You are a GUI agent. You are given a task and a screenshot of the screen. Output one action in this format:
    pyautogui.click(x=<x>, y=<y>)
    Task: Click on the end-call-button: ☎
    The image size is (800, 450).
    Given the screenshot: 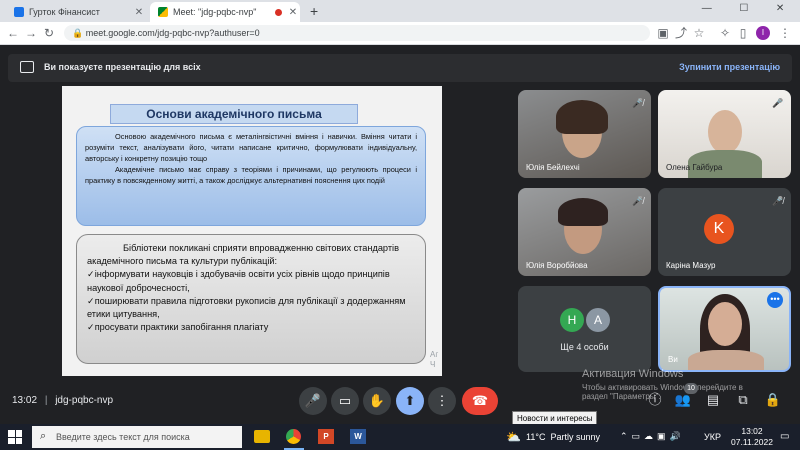 What is the action you would take?
    pyautogui.click(x=480, y=401)
    